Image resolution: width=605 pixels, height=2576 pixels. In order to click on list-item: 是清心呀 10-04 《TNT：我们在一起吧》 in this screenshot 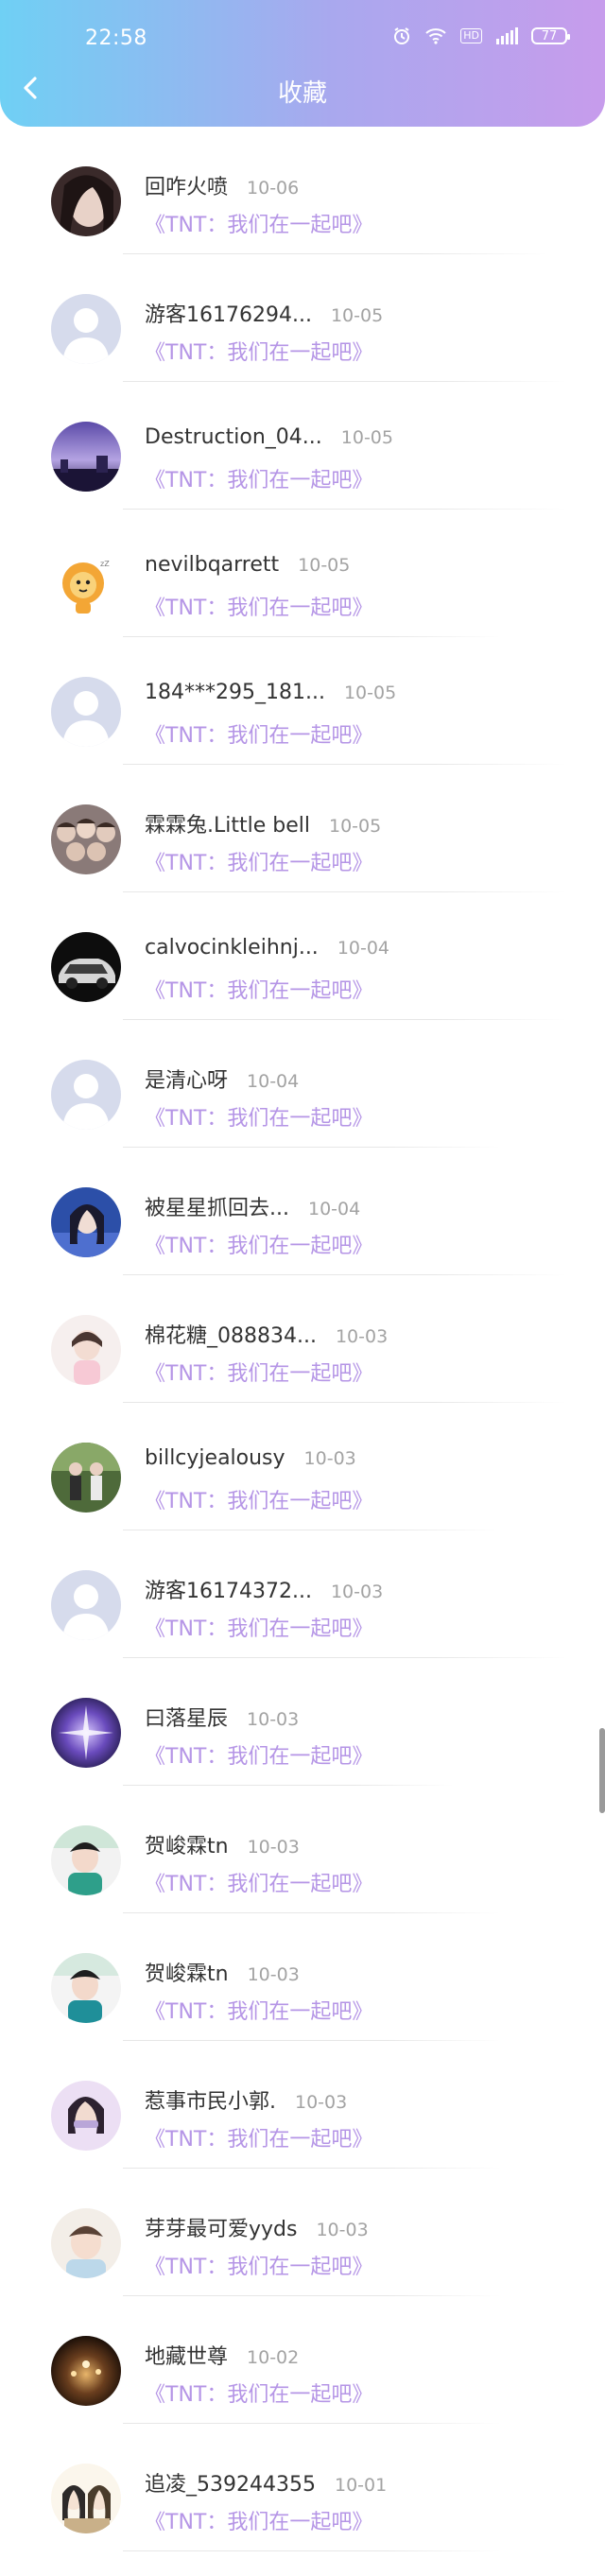, I will do `click(302, 1099)`.